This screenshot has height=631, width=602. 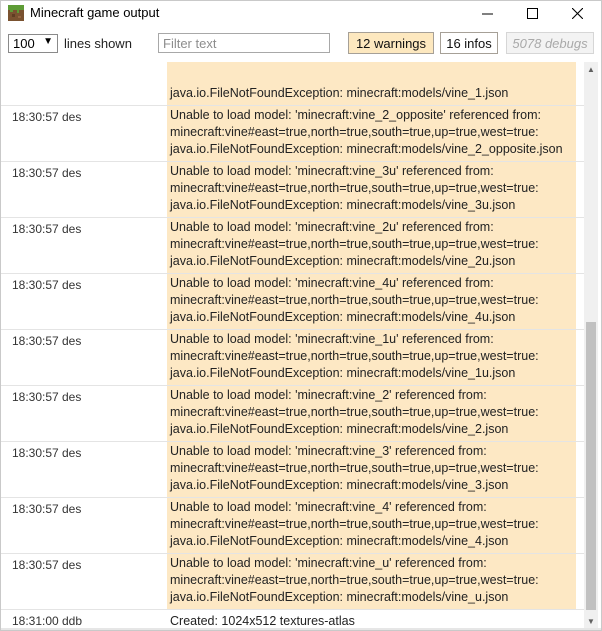 What do you see at coordinates (16, 13) in the screenshot?
I see `minecraft-grass-block-icon` at bounding box center [16, 13].